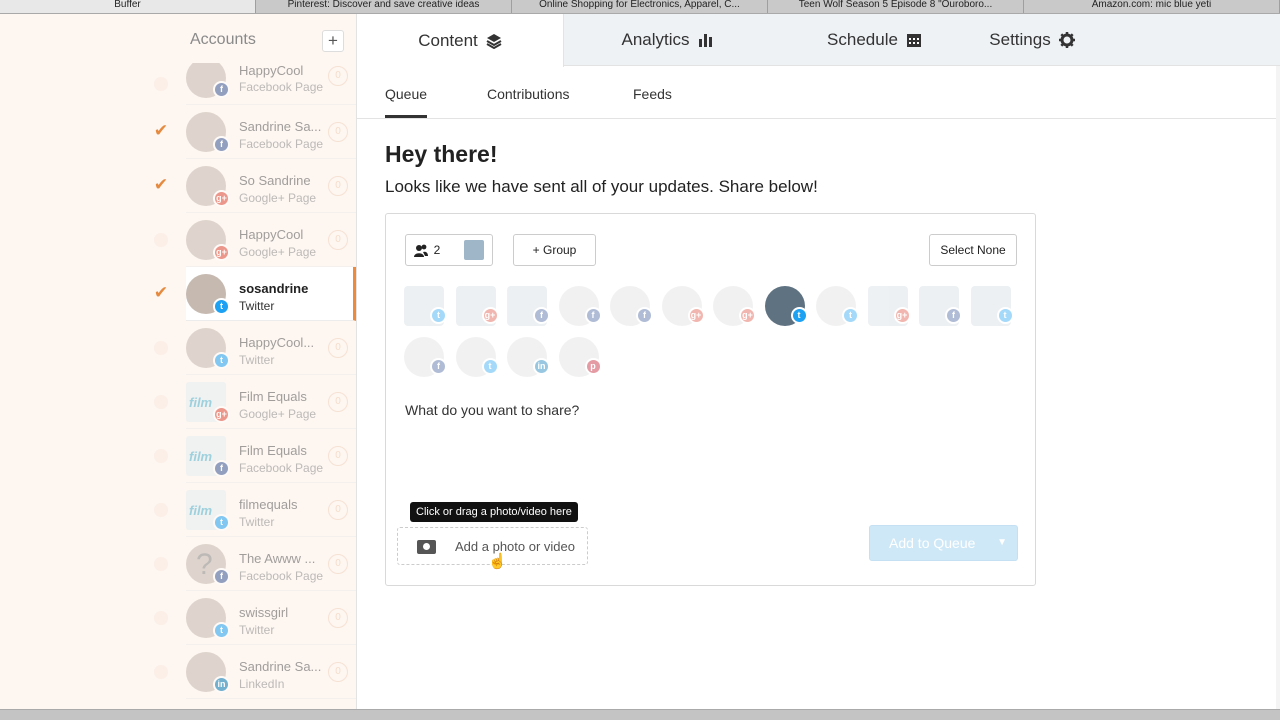  What do you see at coordinates (494, 41) in the screenshot?
I see `layers-icon` at bounding box center [494, 41].